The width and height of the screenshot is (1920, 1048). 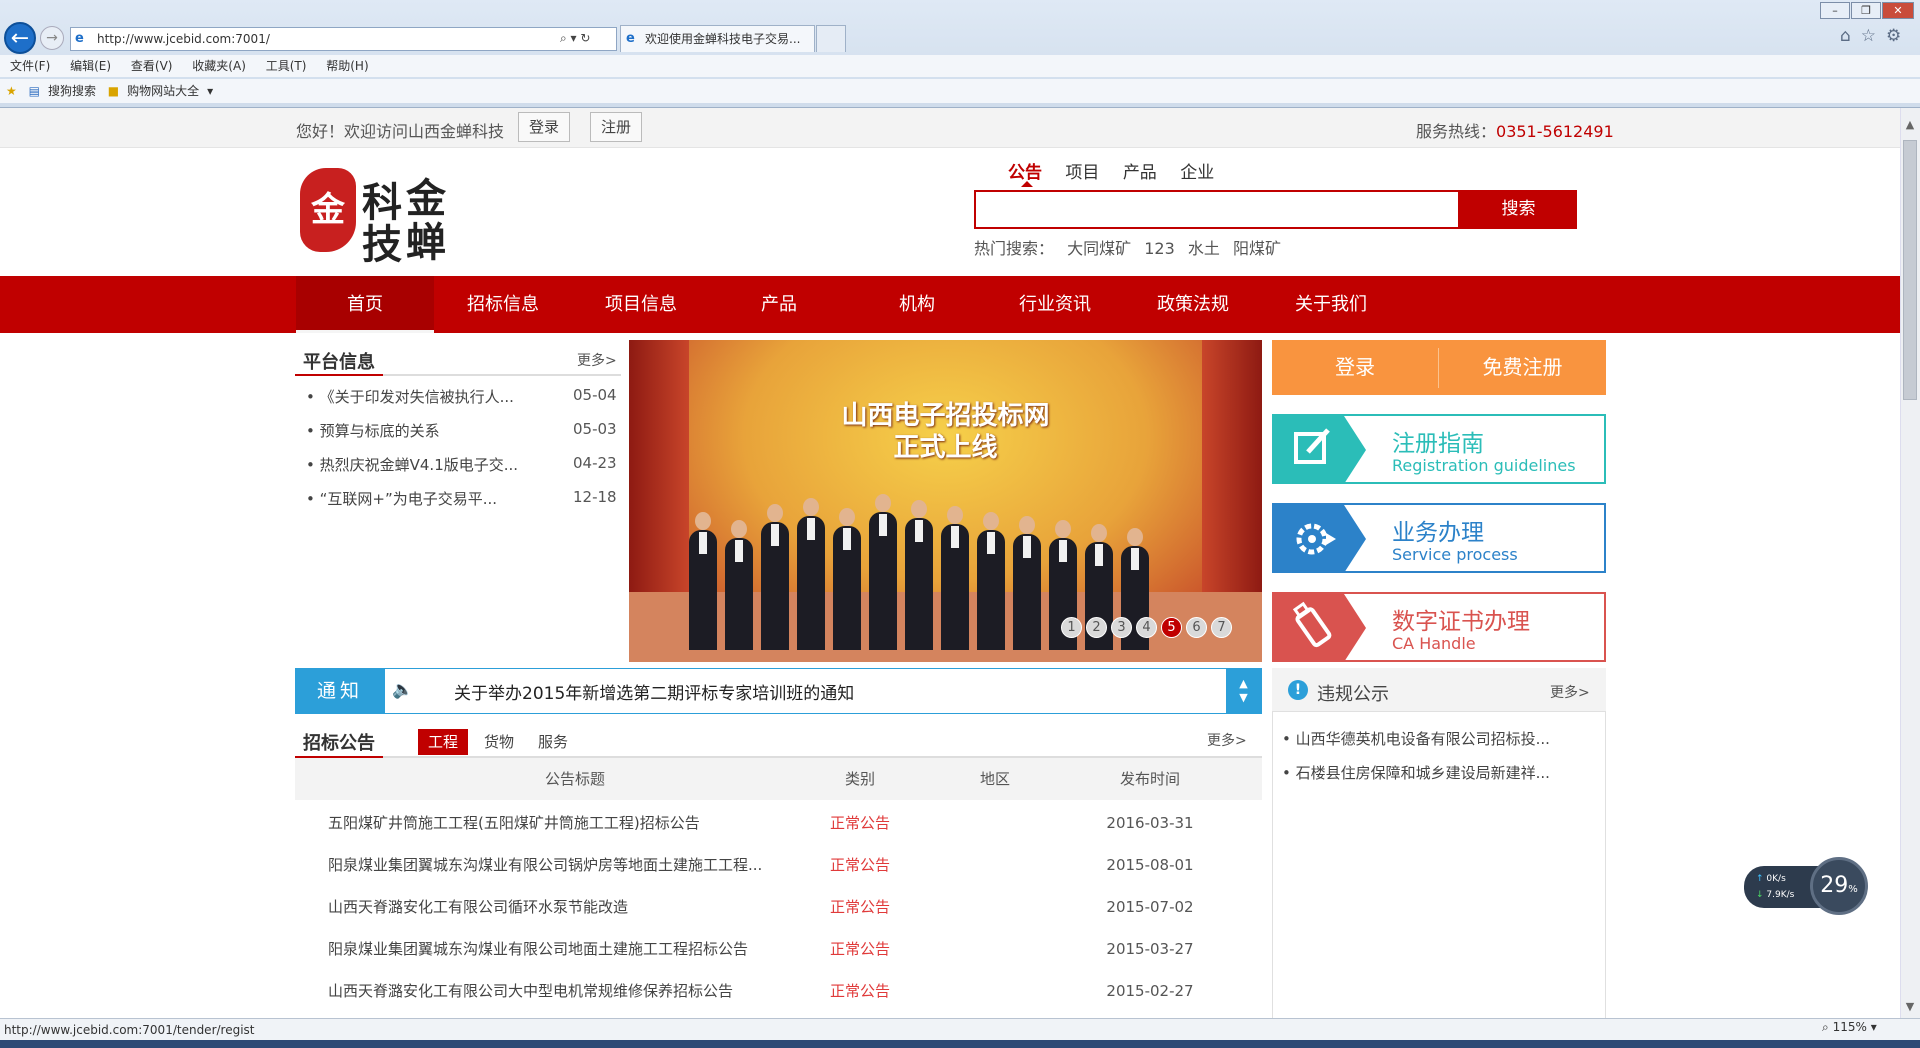 What do you see at coordinates (1196, 627) in the screenshot?
I see `carousel-dot: 6` at bounding box center [1196, 627].